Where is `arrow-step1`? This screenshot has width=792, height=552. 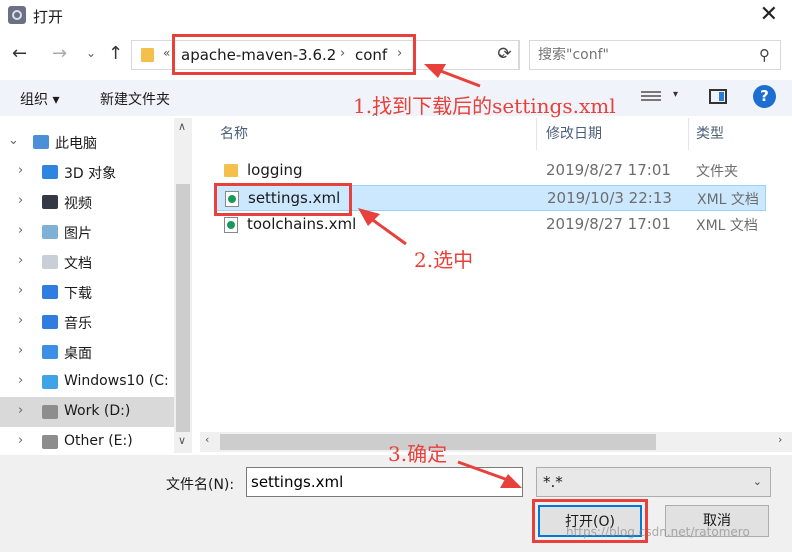 arrow-step1 is located at coordinates (459, 78).